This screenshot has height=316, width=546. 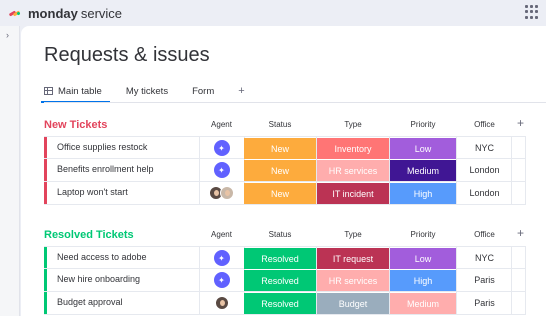 I want to click on type-label: IT request, so click(x=353, y=258).